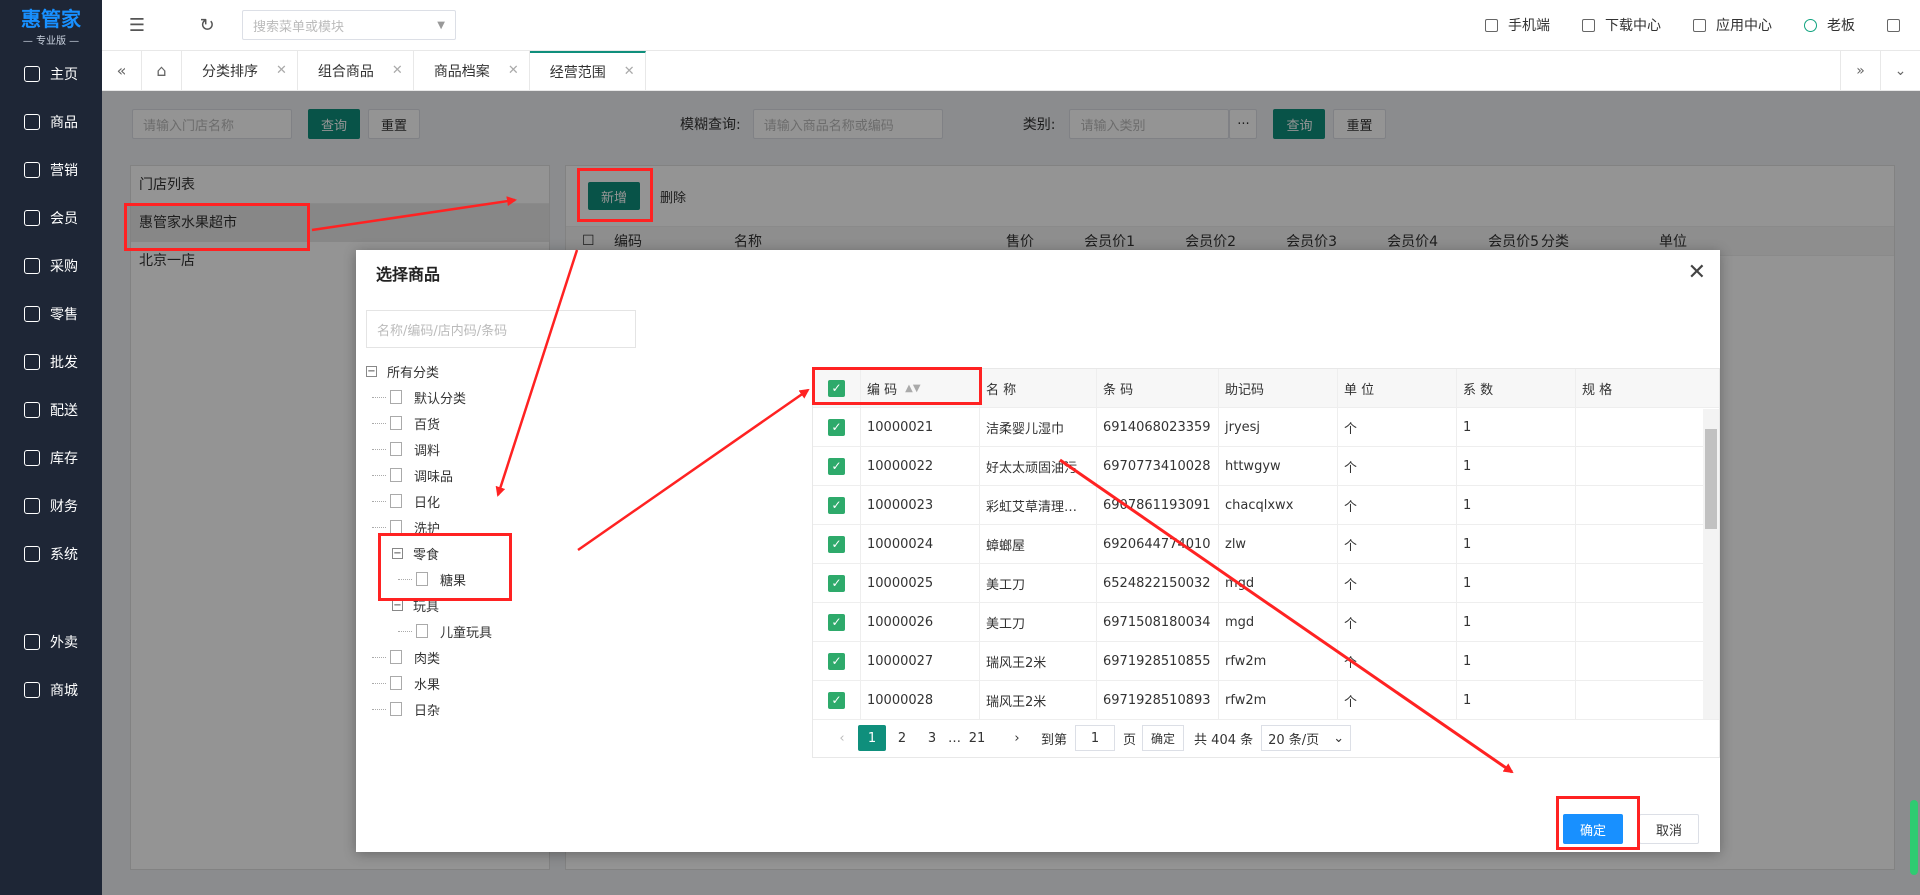 The height and width of the screenshot is (895, 1920). I want to click on tabs-scroll-left-icon: «, so click(122, 70).